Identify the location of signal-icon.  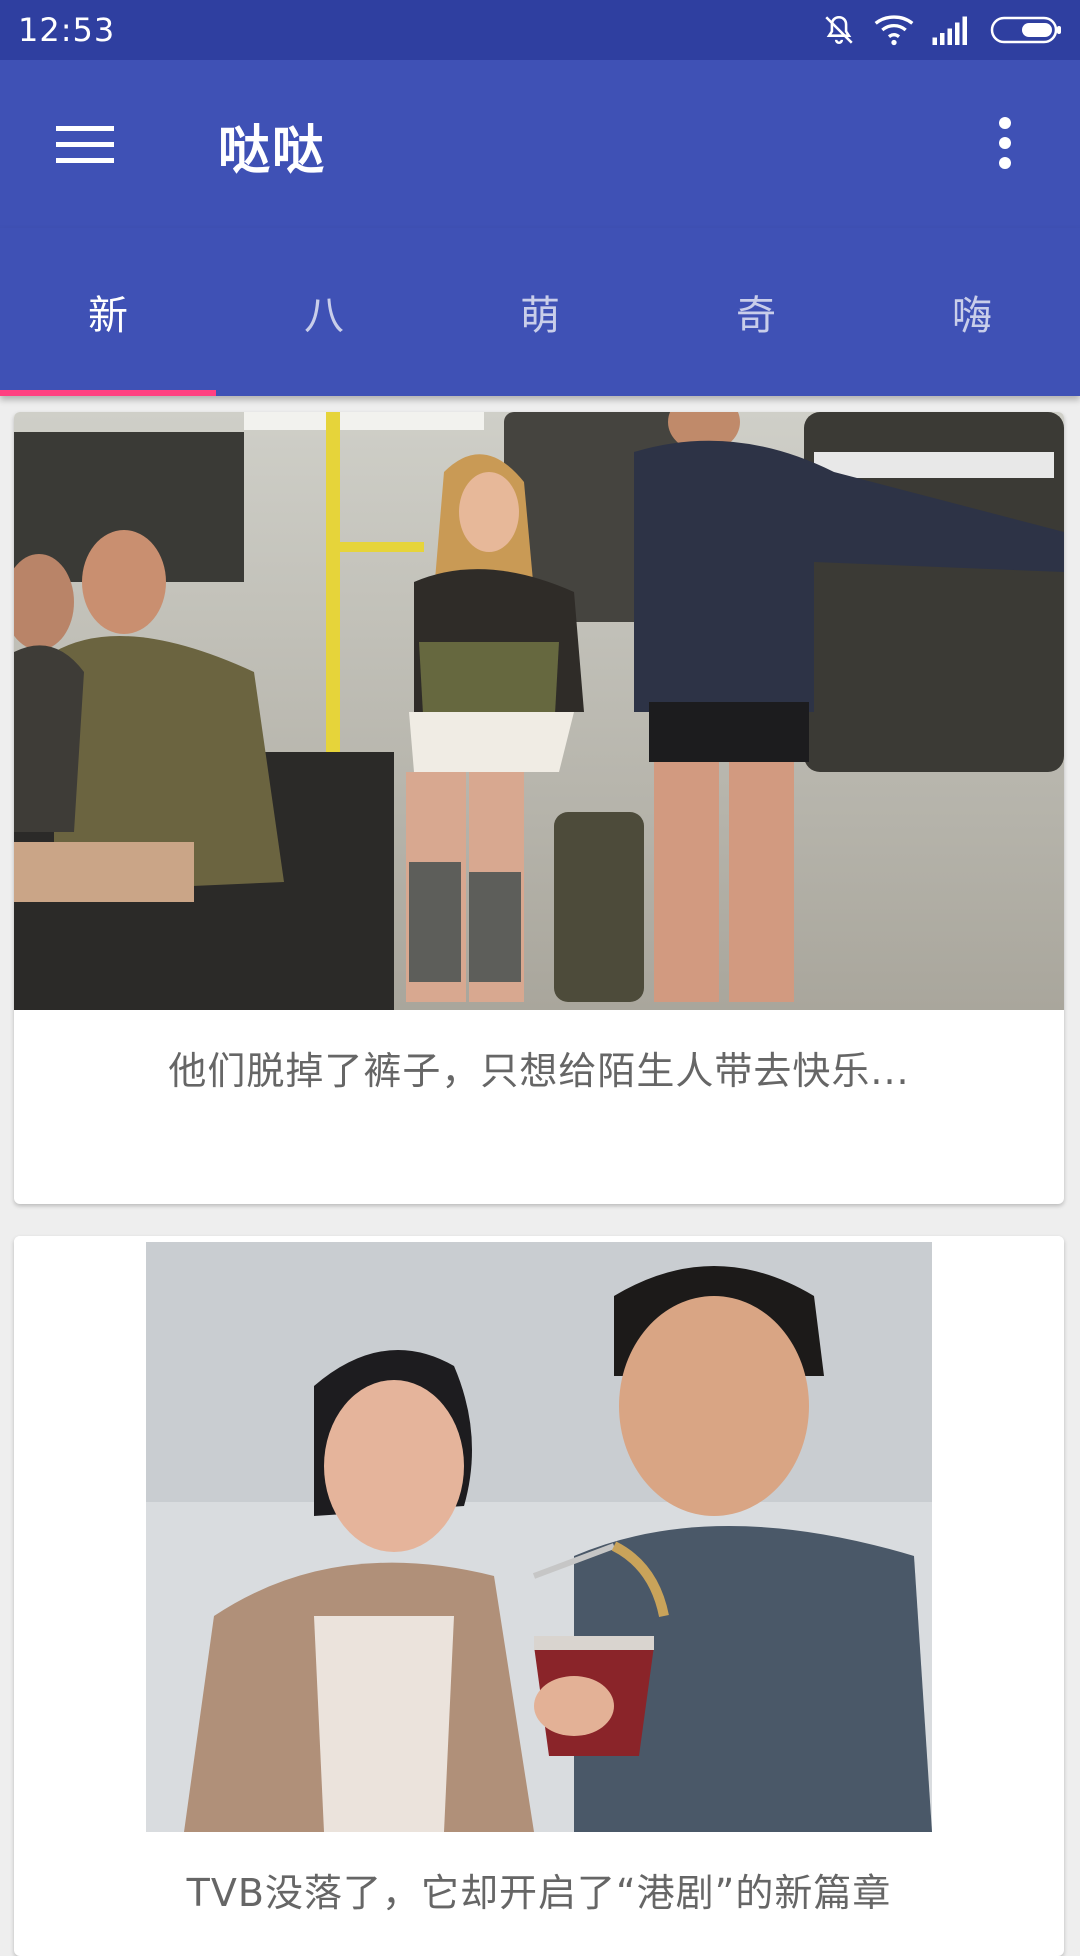
(949, 30).